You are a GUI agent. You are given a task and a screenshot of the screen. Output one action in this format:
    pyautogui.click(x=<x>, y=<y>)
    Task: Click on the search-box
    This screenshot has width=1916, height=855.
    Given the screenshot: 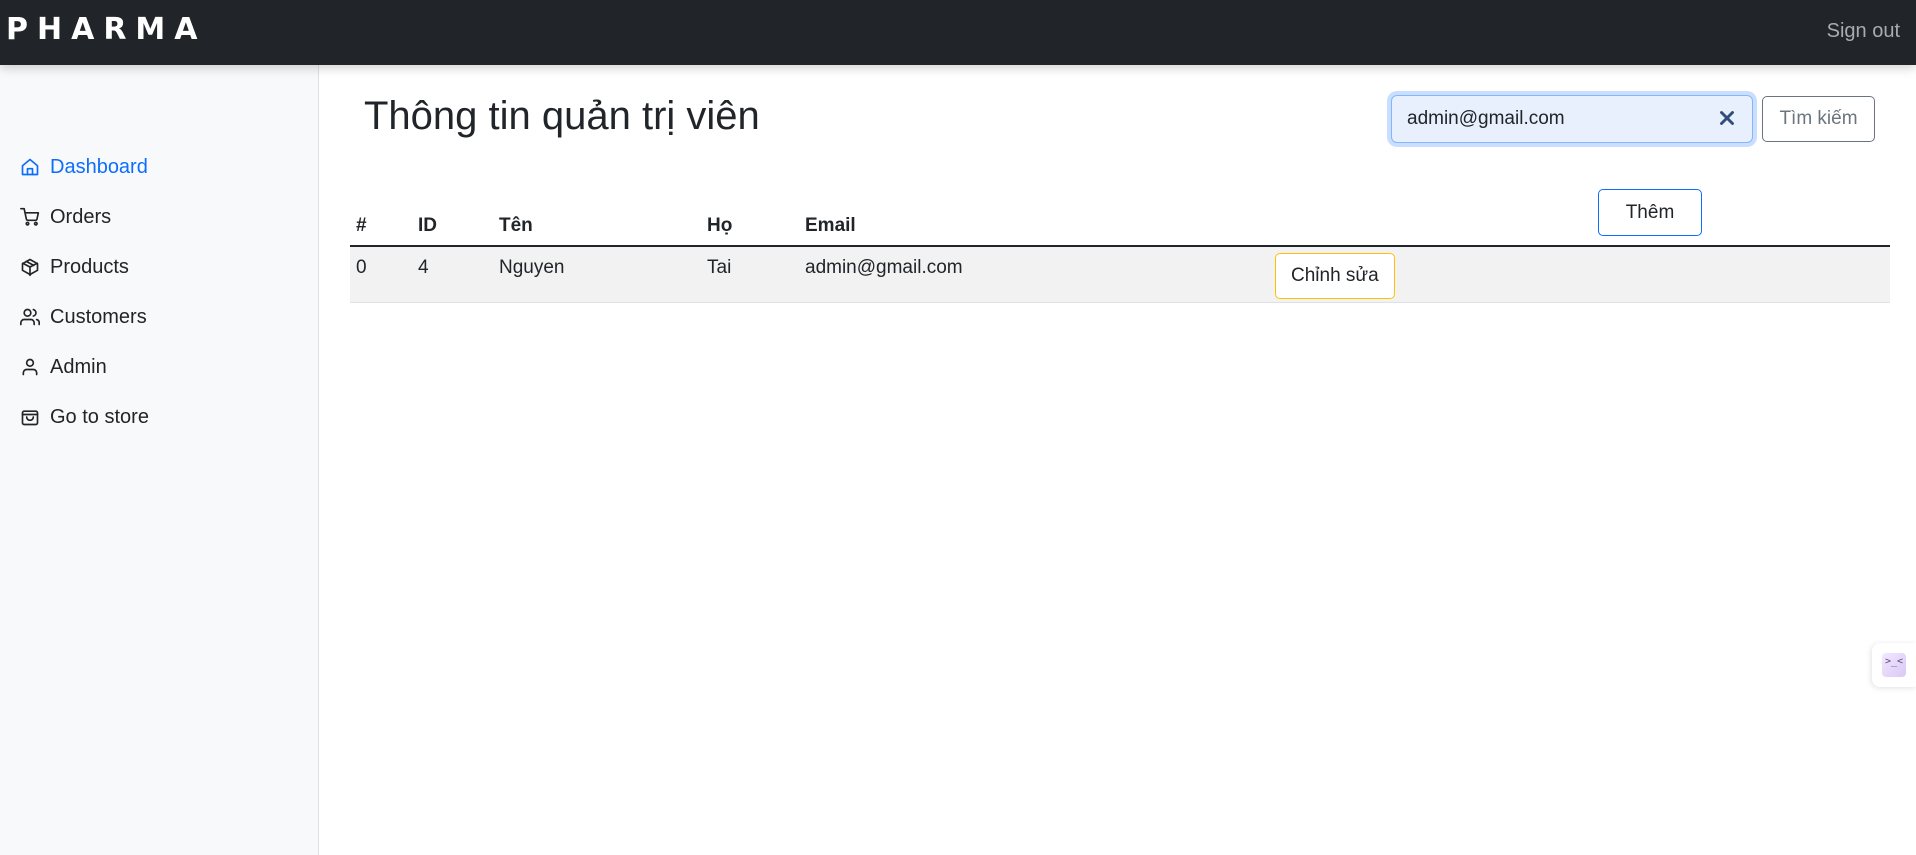 What is the action you would take?
    pyautogui.click(x=1572, y=119)
    